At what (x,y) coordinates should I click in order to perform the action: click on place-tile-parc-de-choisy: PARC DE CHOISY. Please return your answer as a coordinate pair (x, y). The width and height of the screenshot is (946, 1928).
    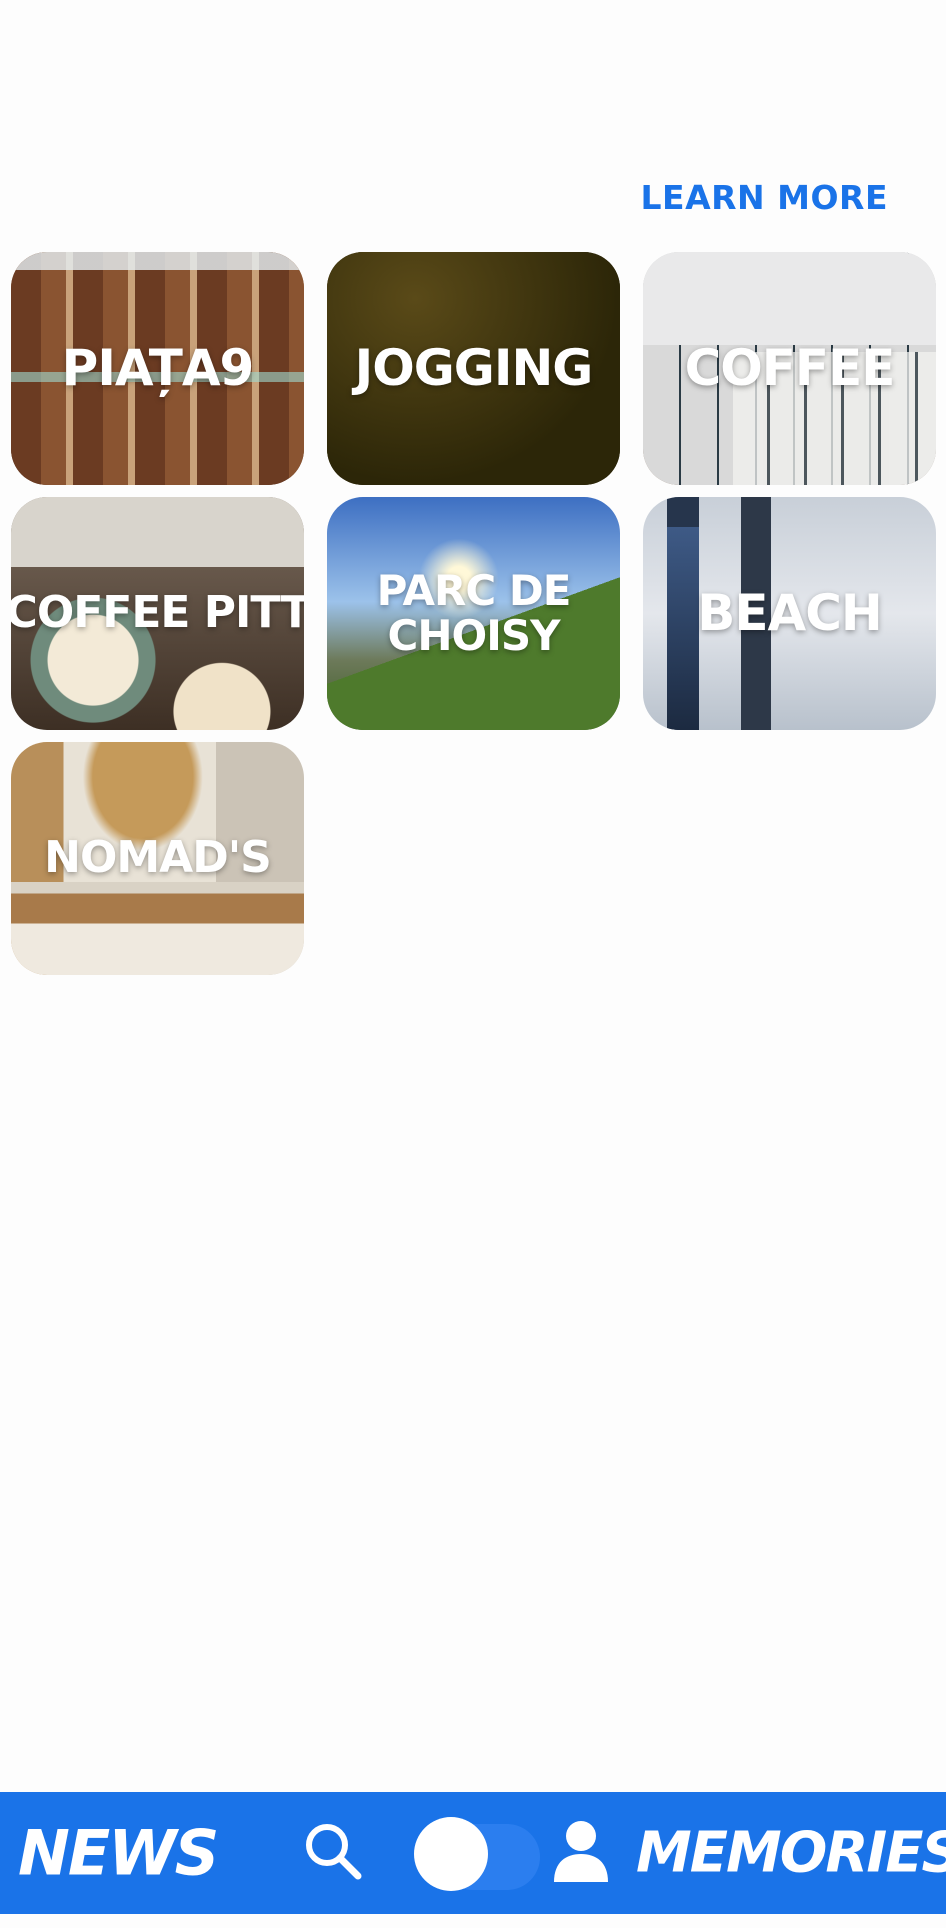
    Looking at the image, I should click on (473, 613).